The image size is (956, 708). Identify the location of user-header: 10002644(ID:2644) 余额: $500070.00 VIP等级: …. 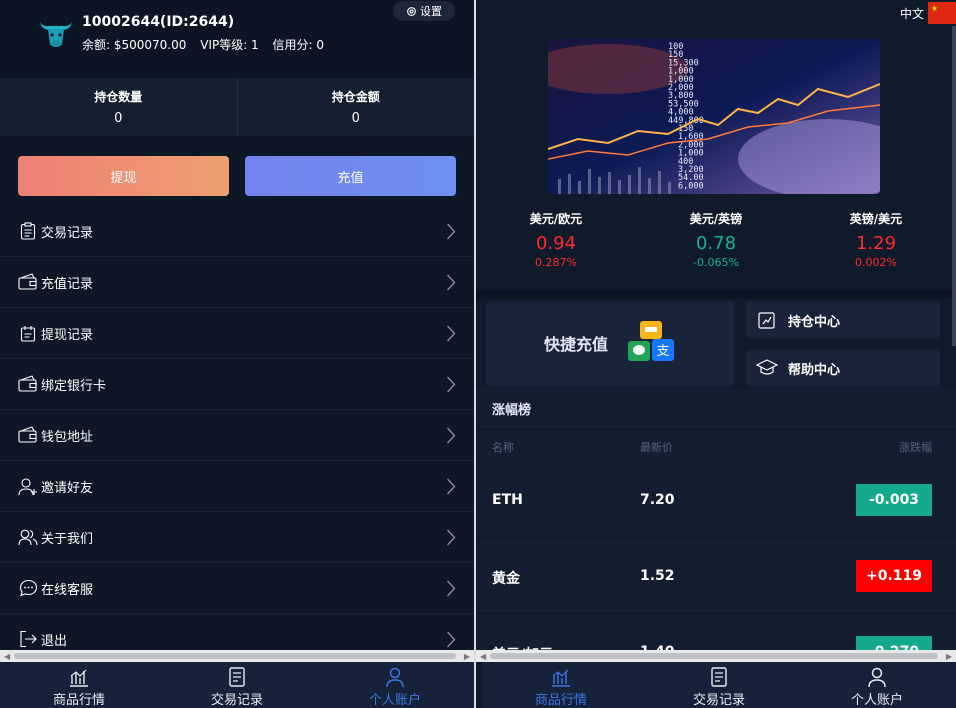
(237, 39).